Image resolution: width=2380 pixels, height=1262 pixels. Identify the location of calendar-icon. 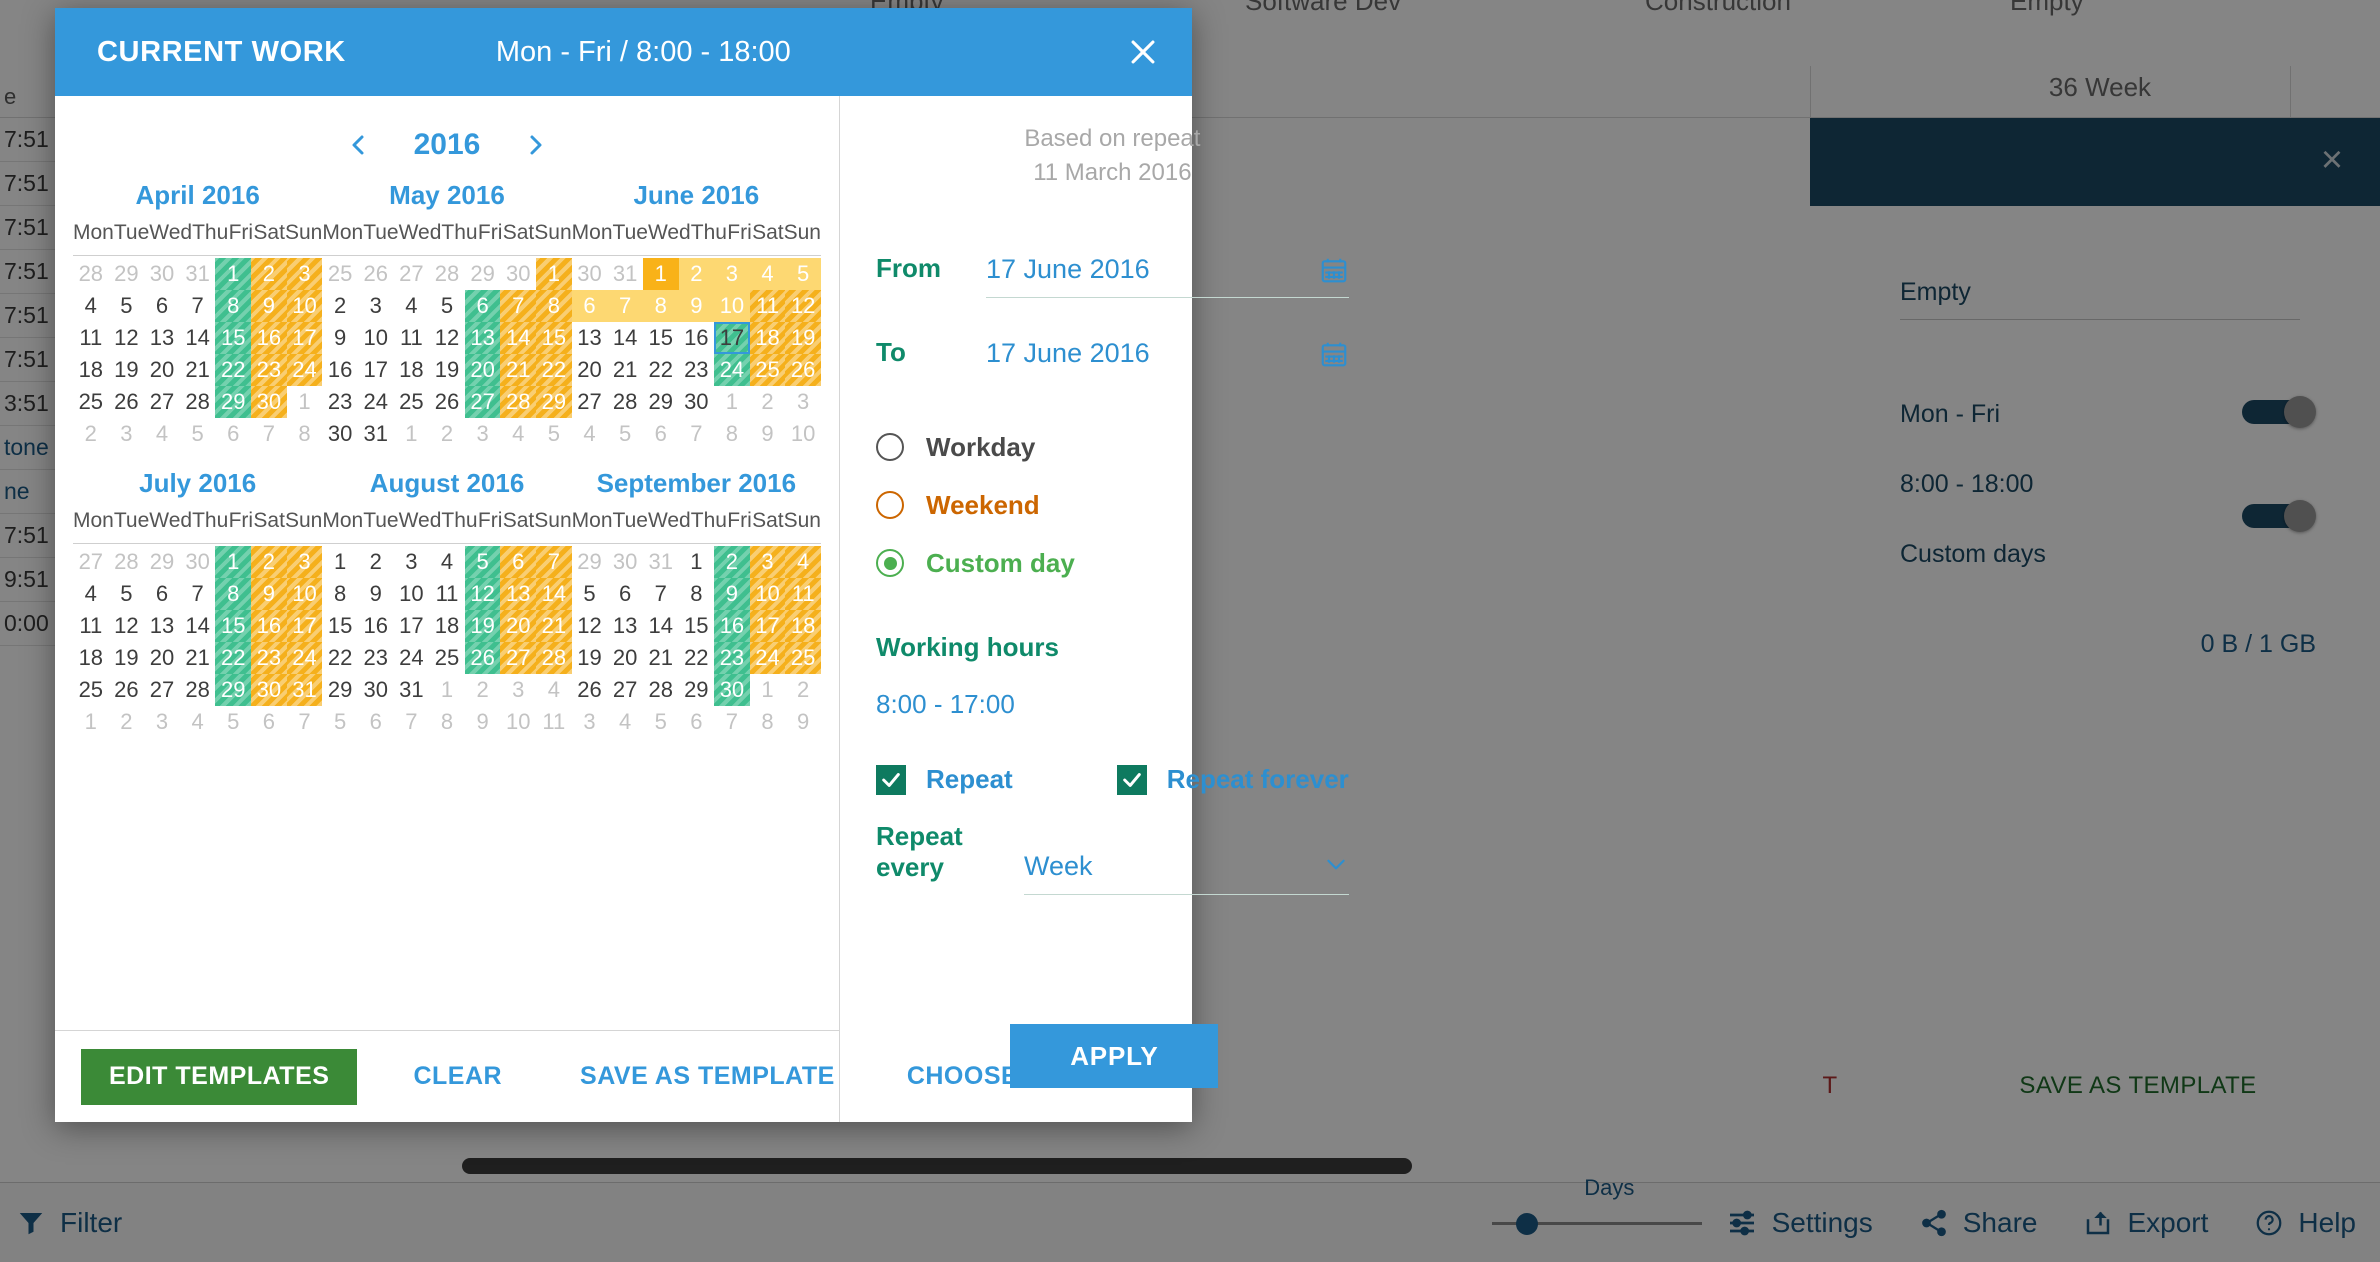
(1334, 354).